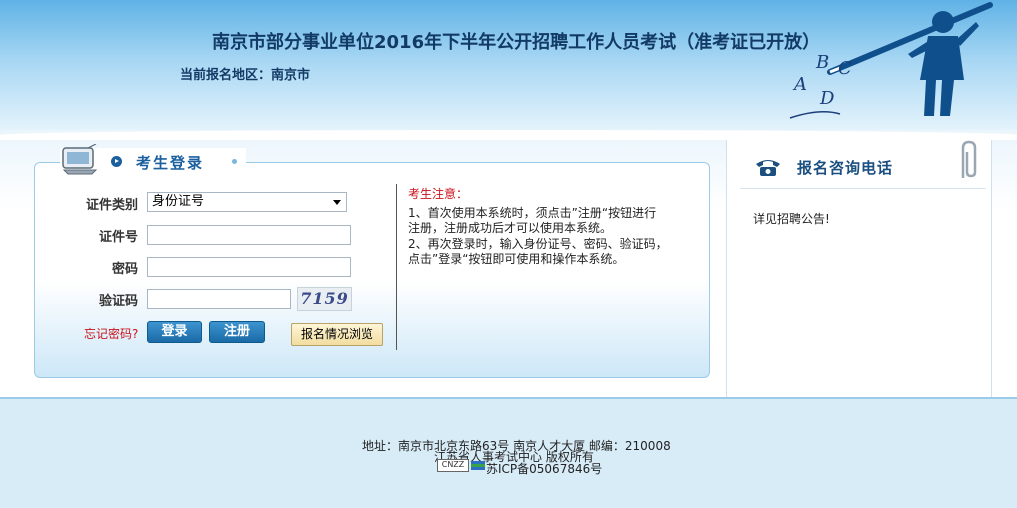  I want to click on footer-icp: 苏ICP备05067846号, so click(544, 468).